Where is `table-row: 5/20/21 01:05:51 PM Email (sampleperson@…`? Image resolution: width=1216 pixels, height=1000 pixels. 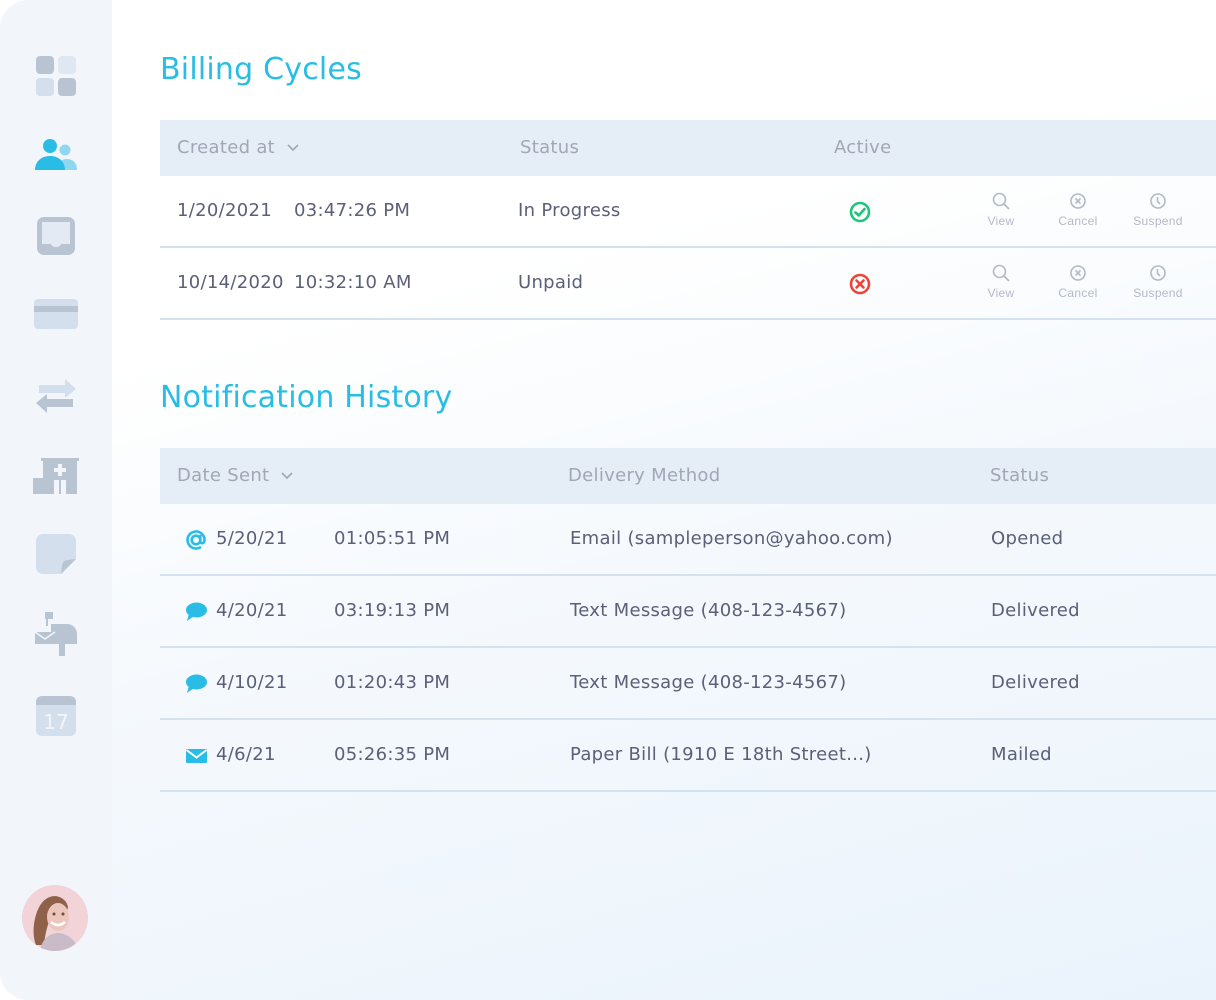
table-row: 5/20/21 01:05:51 PM Email (sampleperson@… is located at coordinates (688, 540).